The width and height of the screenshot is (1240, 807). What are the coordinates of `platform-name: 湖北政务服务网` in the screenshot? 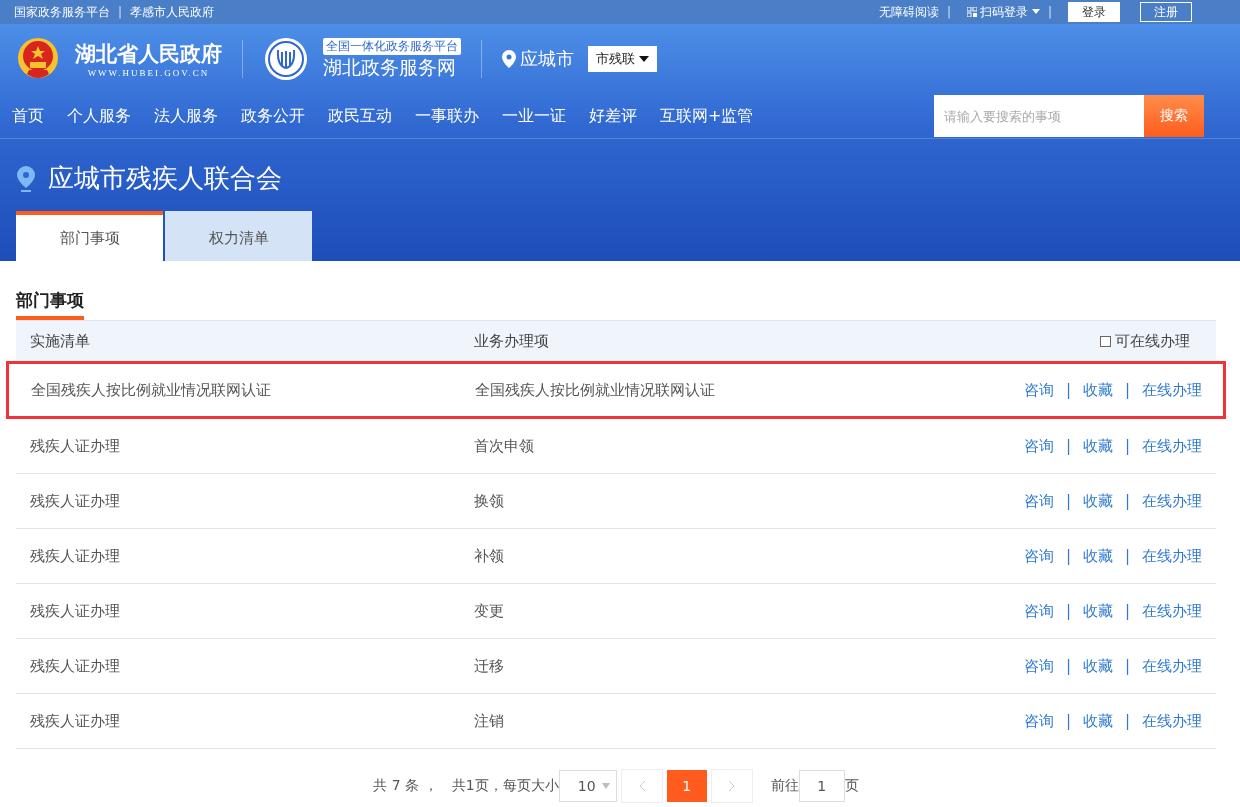 It's located at (389, 67).